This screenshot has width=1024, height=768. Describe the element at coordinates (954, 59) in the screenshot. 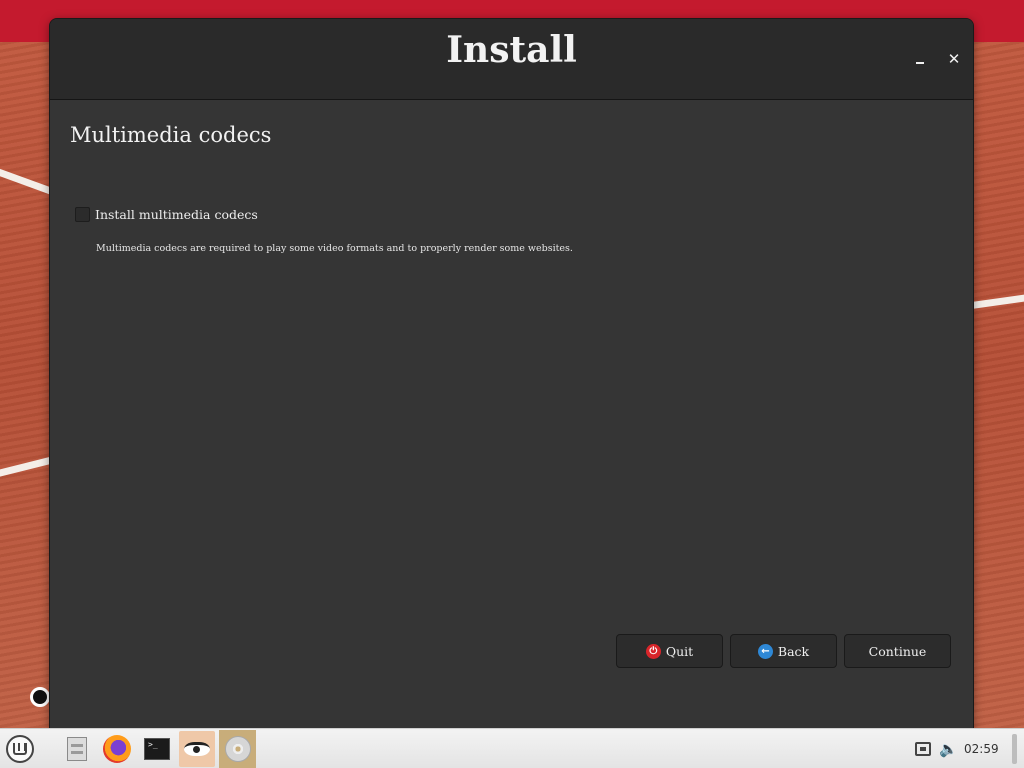

I see `close-button: ✕` at that location.